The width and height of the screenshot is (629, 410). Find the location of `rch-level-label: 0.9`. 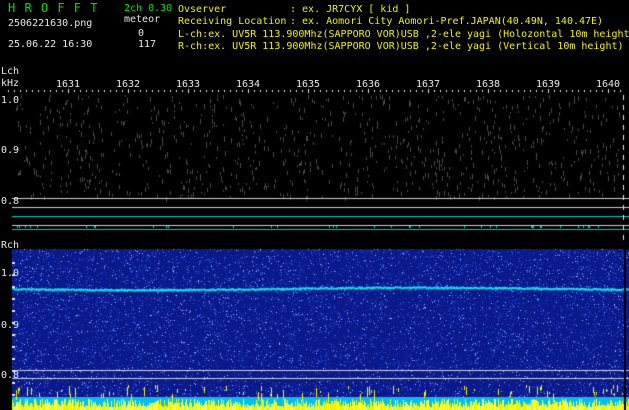

rch-level-label: 0.9 is located at coordinates (10, 325).